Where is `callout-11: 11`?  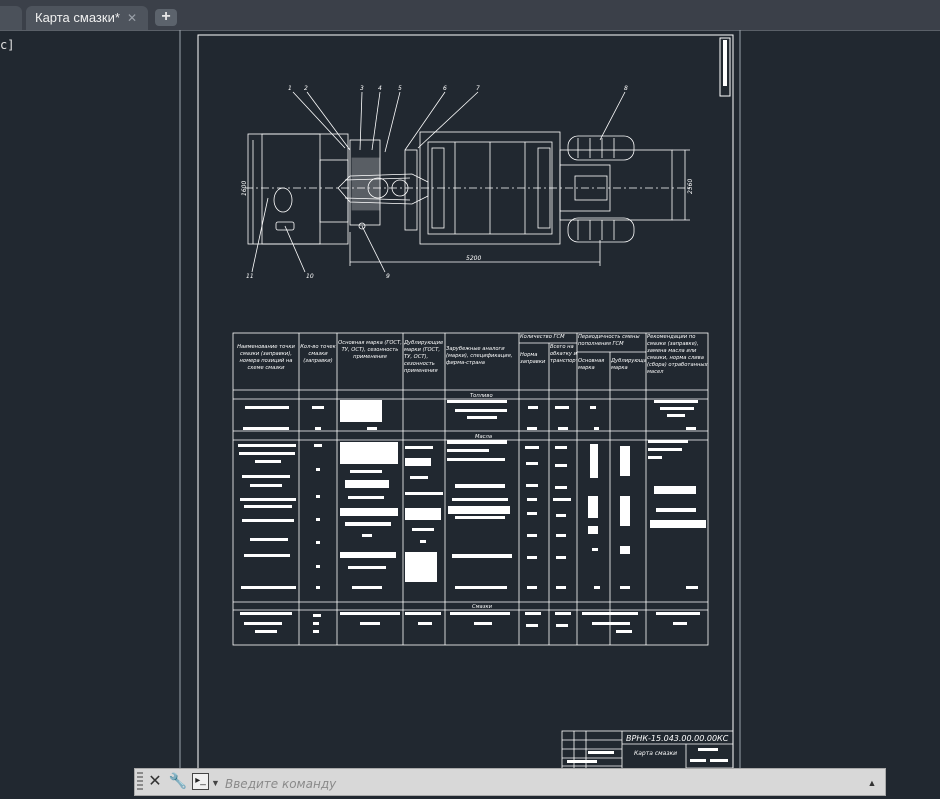
callout-11: 11 is located at coordinates (250, 276).